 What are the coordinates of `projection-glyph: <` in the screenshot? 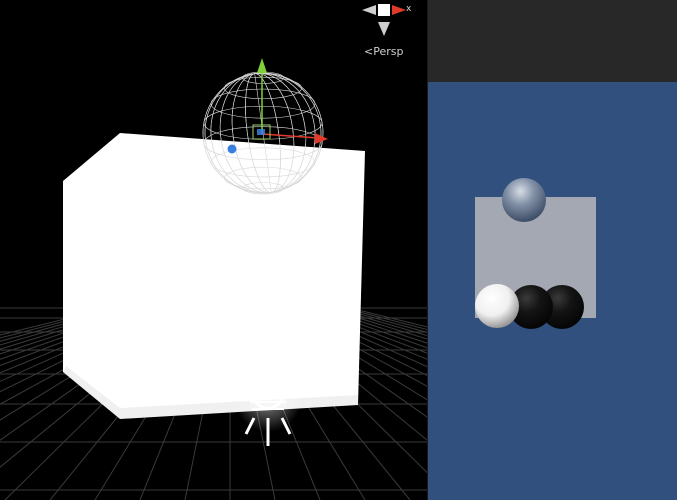 It's located at (369, 51).